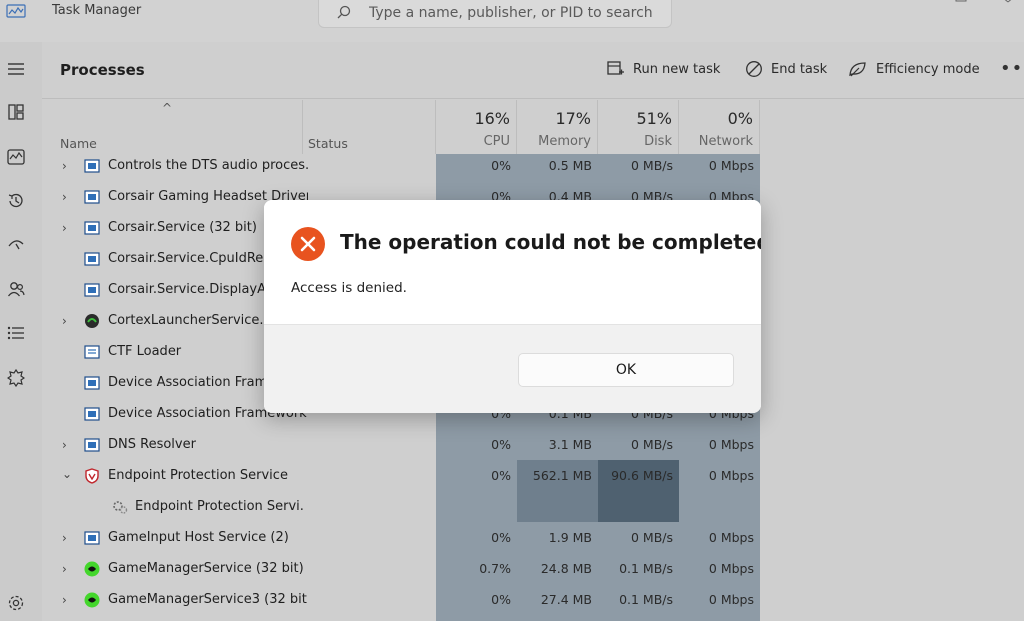 This screenshot has height=621, width=1024. I want to click on disk-cell: 90.6 MB/s, so click(642, 475).